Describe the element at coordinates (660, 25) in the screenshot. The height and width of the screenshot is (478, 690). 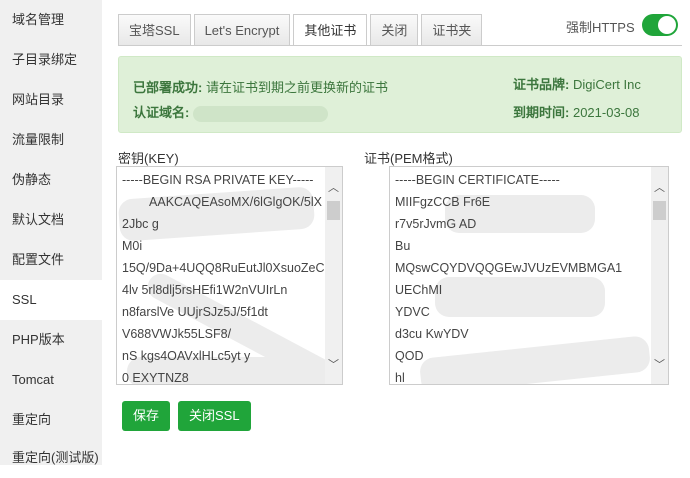
I see `force-https-toggle` at that location.